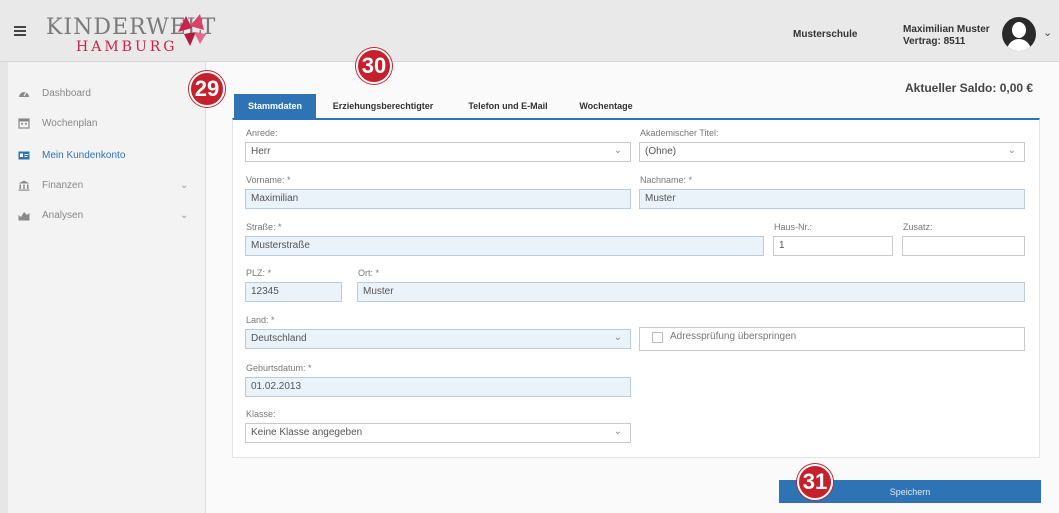 The image size is (1059, 513). What do you see at coordinates (24, 94) in the screenshot?
I see `dashboard-icon` at bounding box center [24, 94].